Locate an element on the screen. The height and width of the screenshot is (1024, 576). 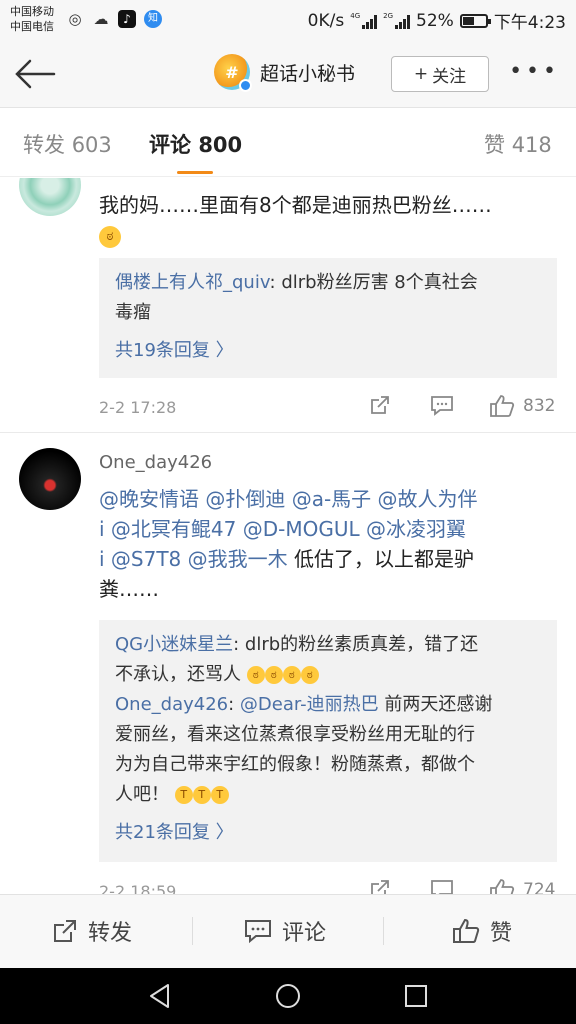
mention-line: i @S7T8 @我我一木 is located at coordinates (193, 559).